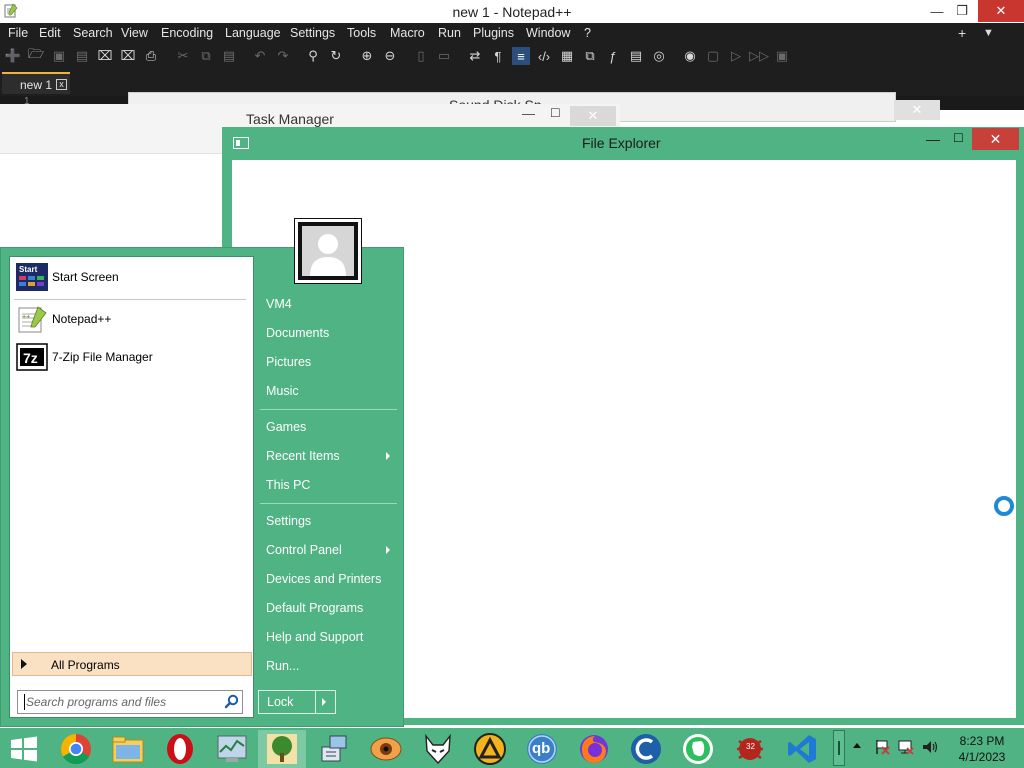 The height and width of the screenshot is (768, 1024). I want to click on search-icon, so click(232, 702).